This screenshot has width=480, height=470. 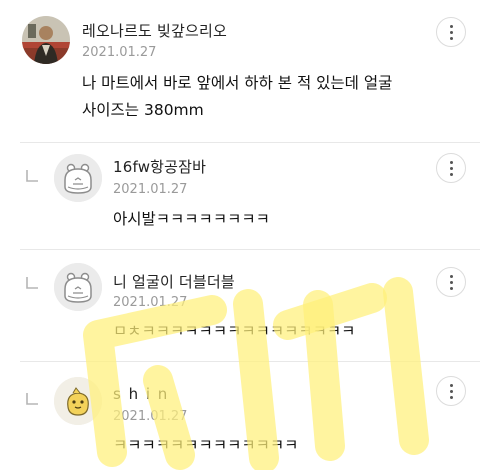 I want to click on photo-avatar-image, so click(x=46, y=40).